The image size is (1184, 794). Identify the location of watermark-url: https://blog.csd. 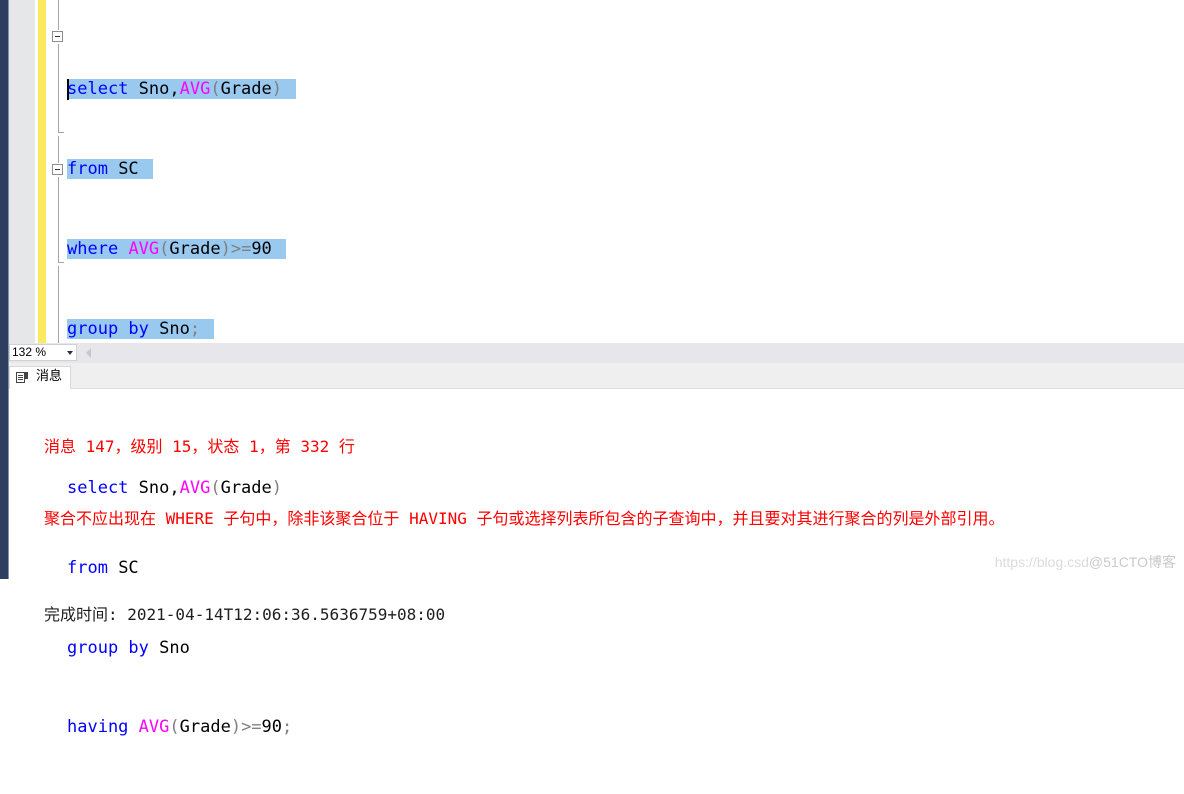
(1041, 562).